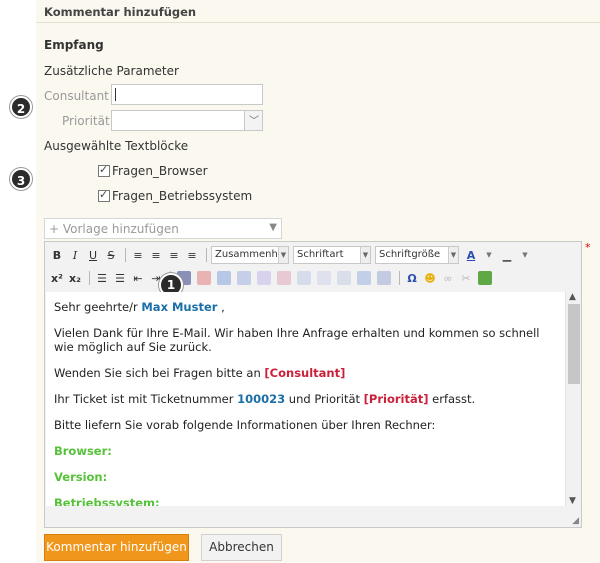 This screenshot has height=563, width=600. Describe the element at coordinates (83, 451) in the screenshot. I see `browser-label: Browser:` at that location.